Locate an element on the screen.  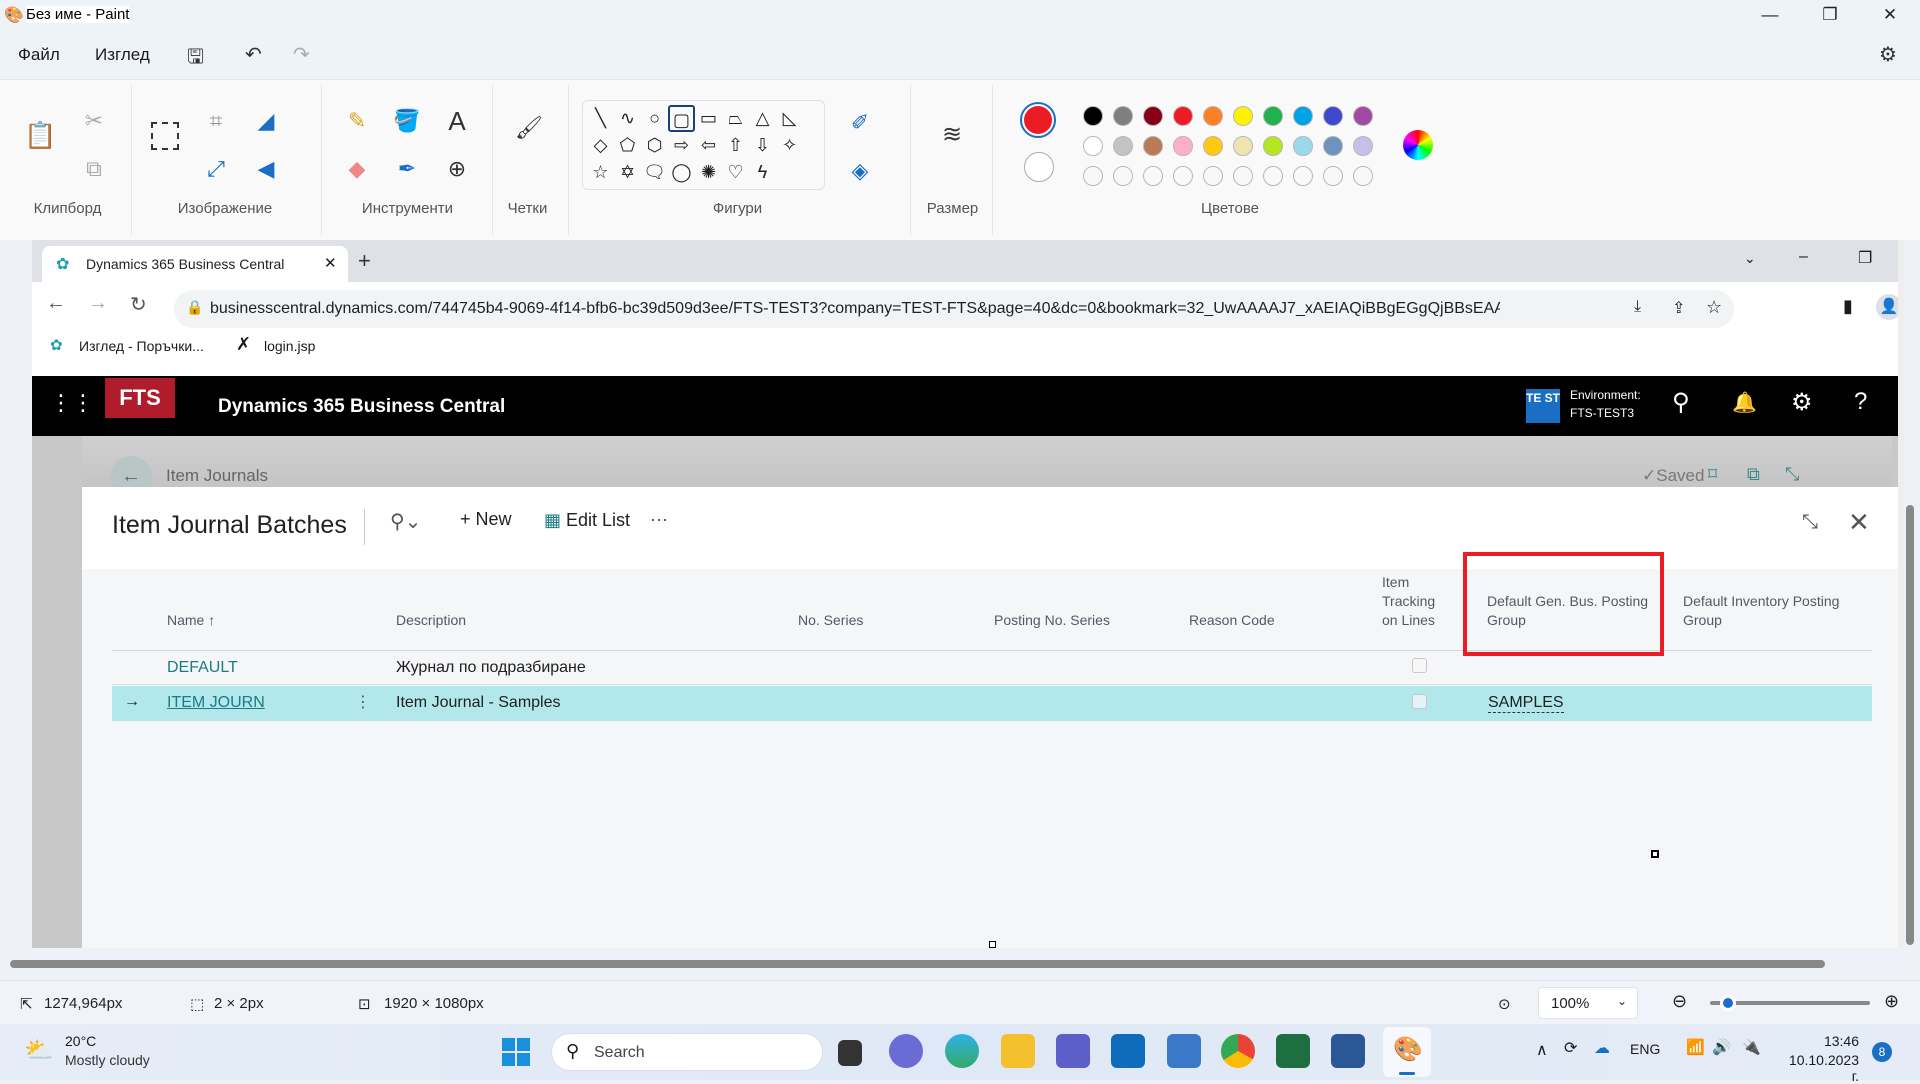
horizontal-scrollbar is located at coordinates (960, 966).